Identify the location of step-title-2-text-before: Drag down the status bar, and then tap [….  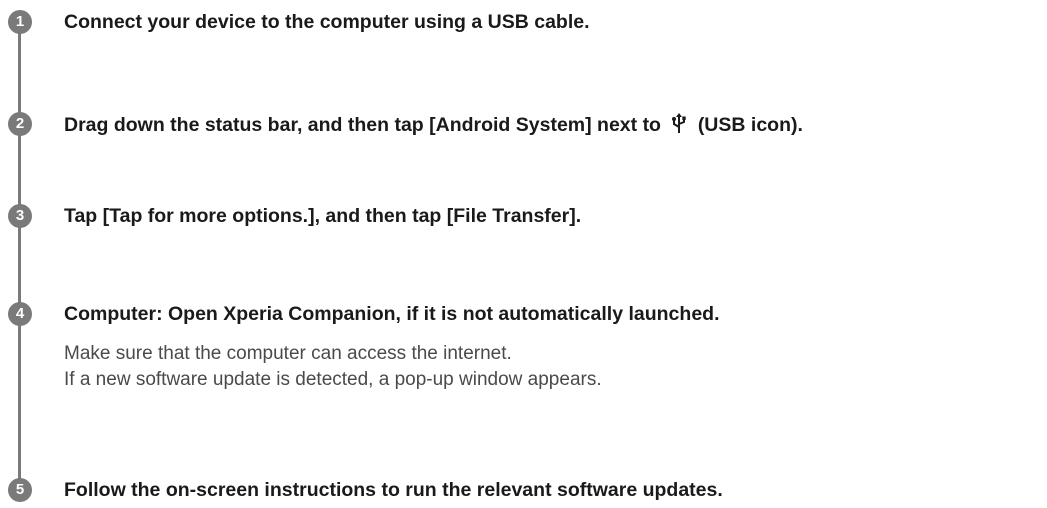
(362, 125).